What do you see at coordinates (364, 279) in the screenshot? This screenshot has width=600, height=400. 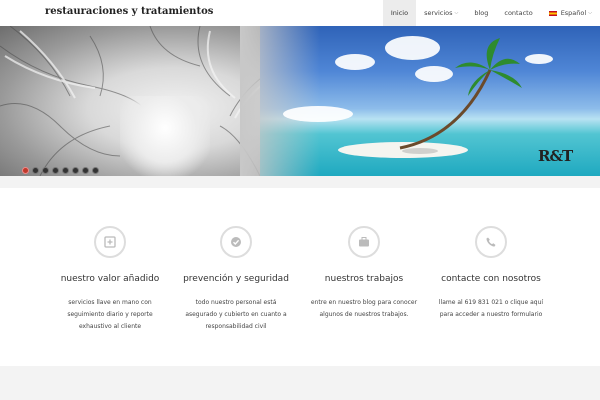 I see `feature-title: nuestros trabajos` at bounding box center [364, 279].